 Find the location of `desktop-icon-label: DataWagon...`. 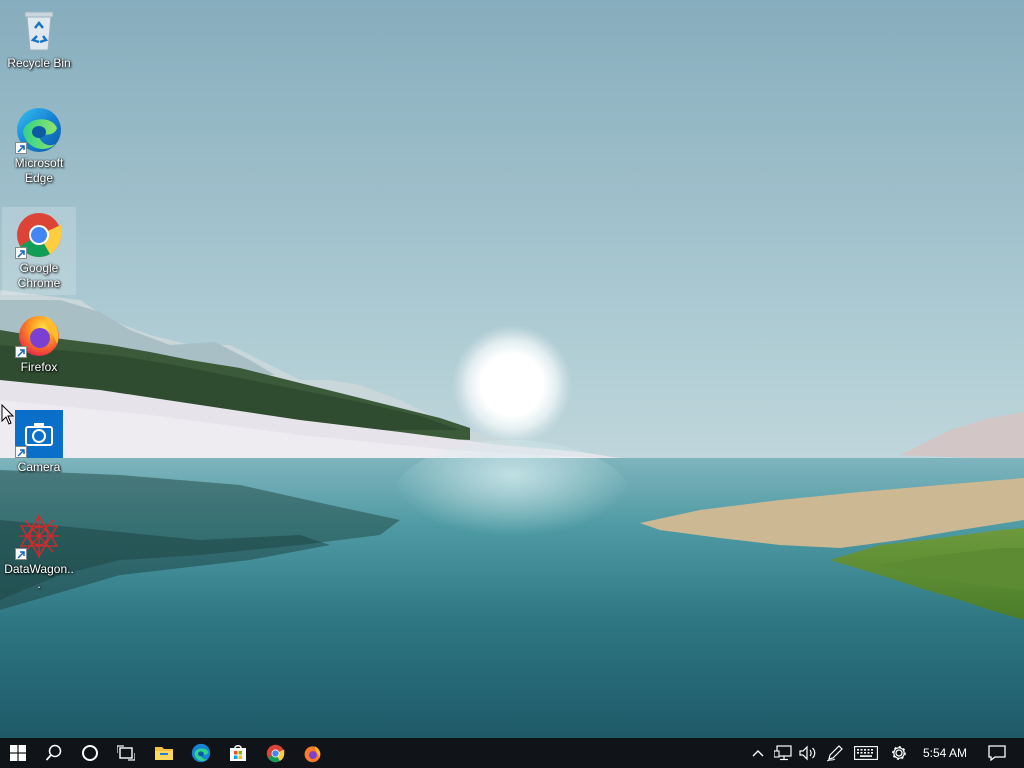

desktop-icon-label: DataWagon... is located at coordinates (39, 576).